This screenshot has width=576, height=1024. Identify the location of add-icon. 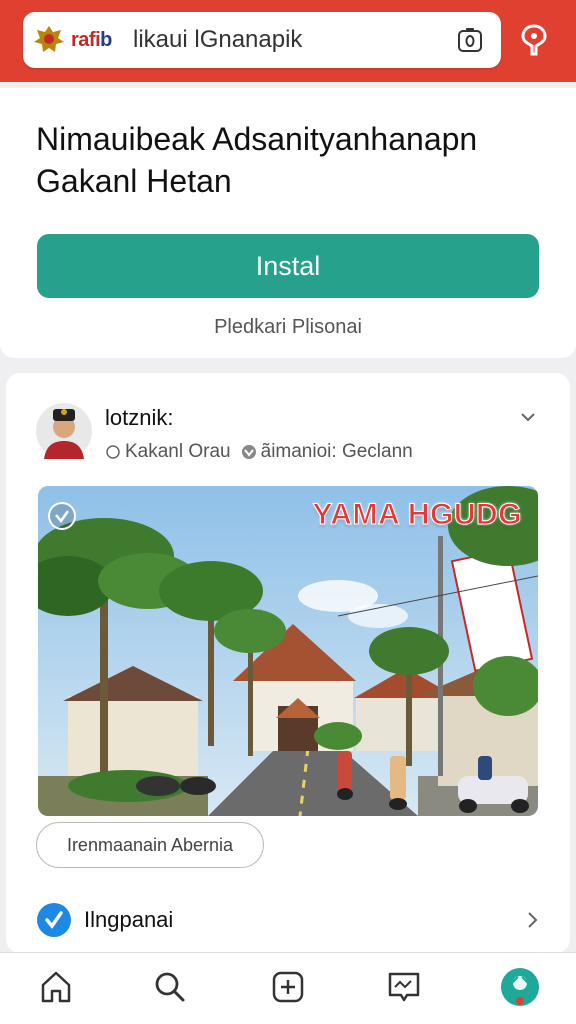
(288, 987).